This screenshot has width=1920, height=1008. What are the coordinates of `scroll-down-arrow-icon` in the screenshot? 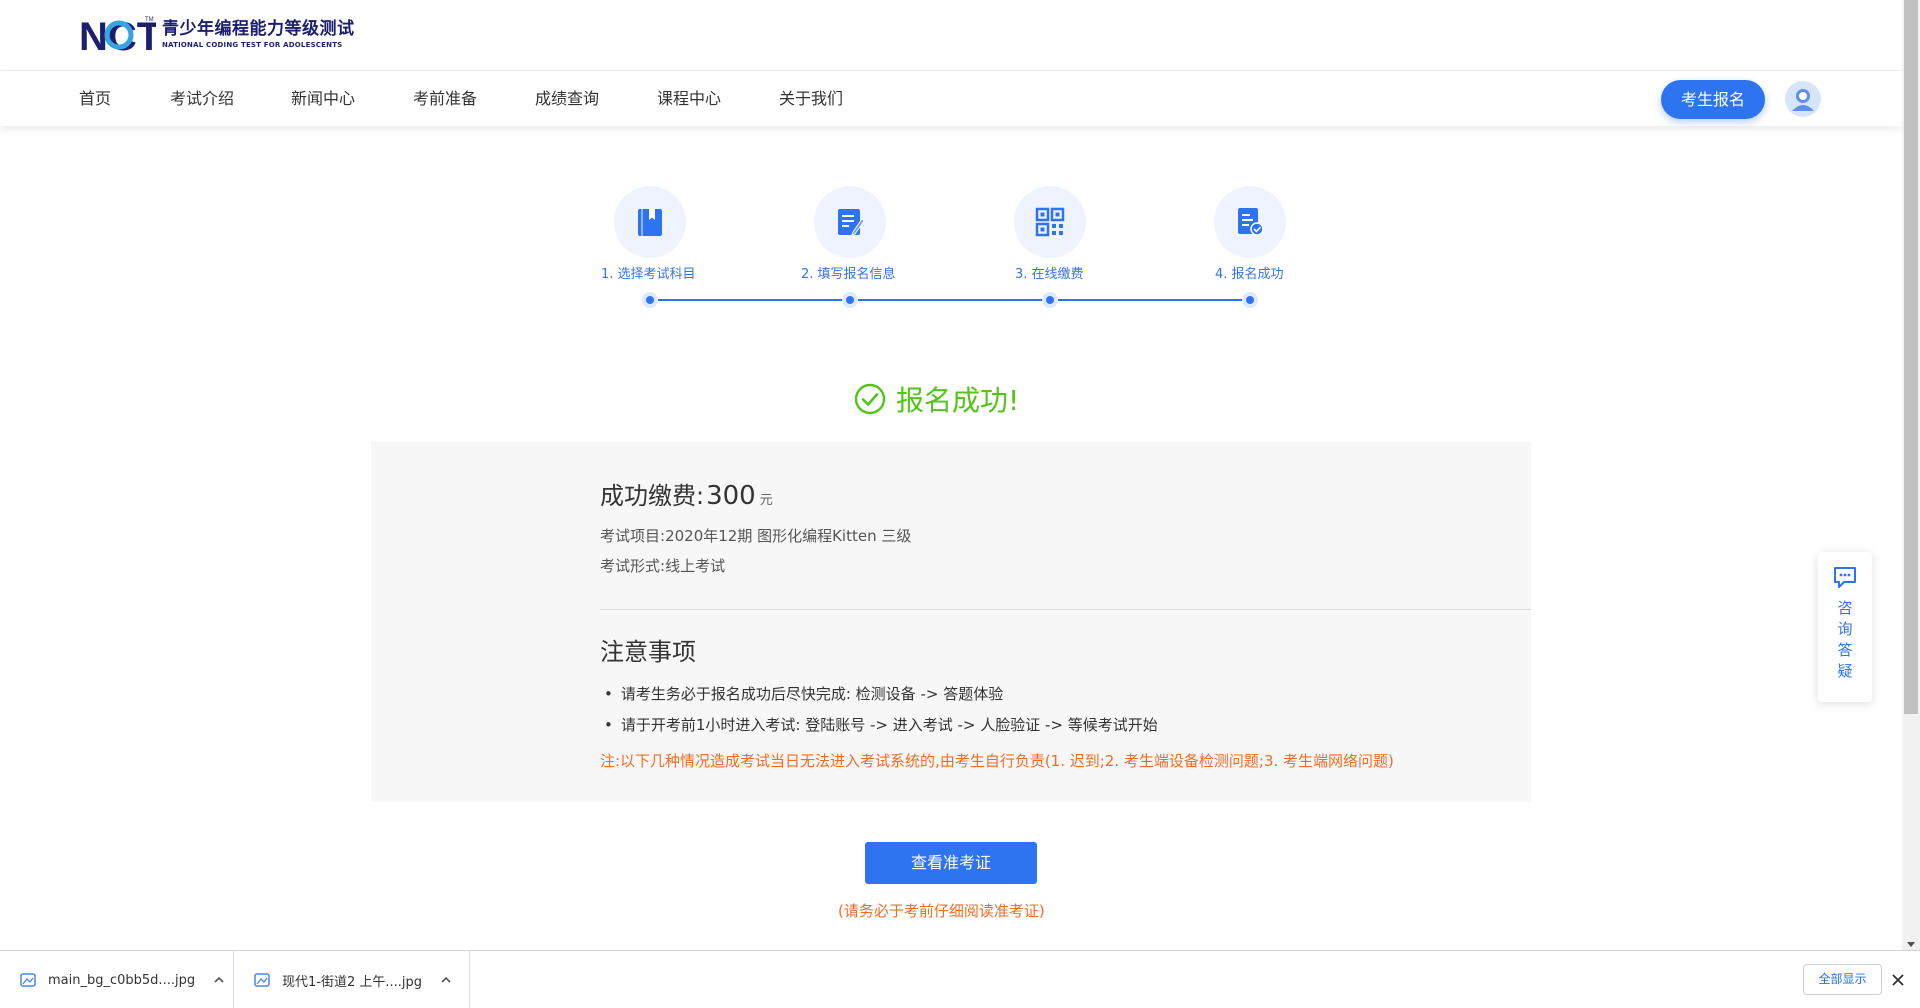 It's located at (1911, 944).